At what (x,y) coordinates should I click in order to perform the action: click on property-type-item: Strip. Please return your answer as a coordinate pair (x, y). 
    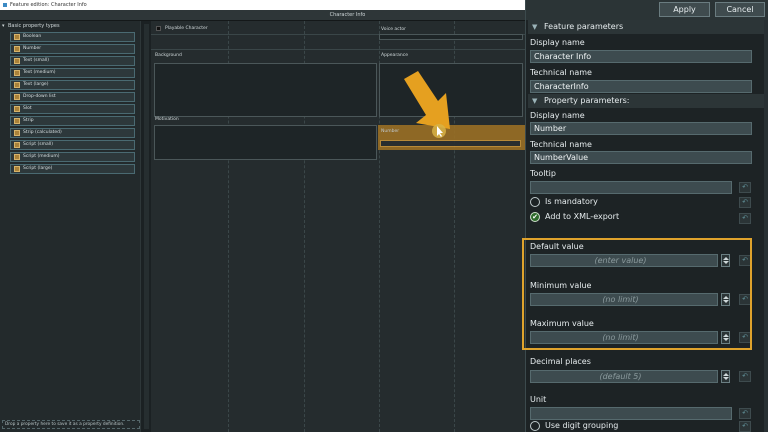
    Looking at the image, I should click on (72, 121).